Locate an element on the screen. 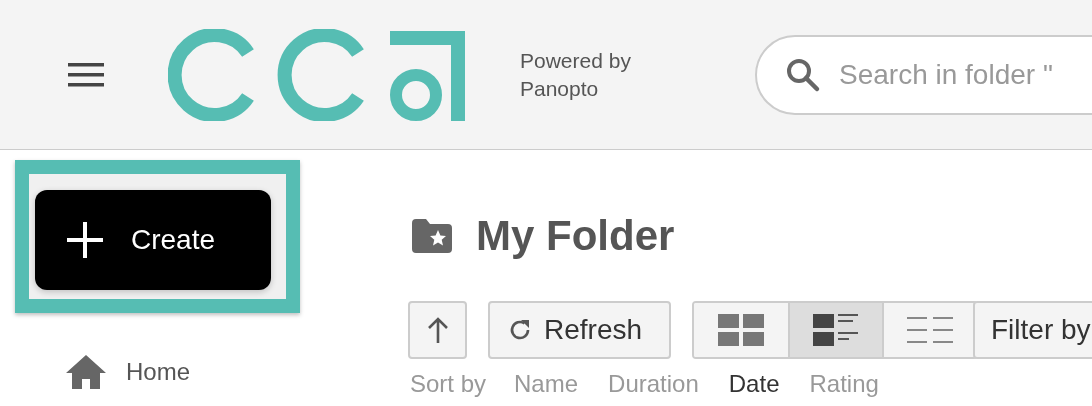  list-view-button is located at coordinates (929, 330).